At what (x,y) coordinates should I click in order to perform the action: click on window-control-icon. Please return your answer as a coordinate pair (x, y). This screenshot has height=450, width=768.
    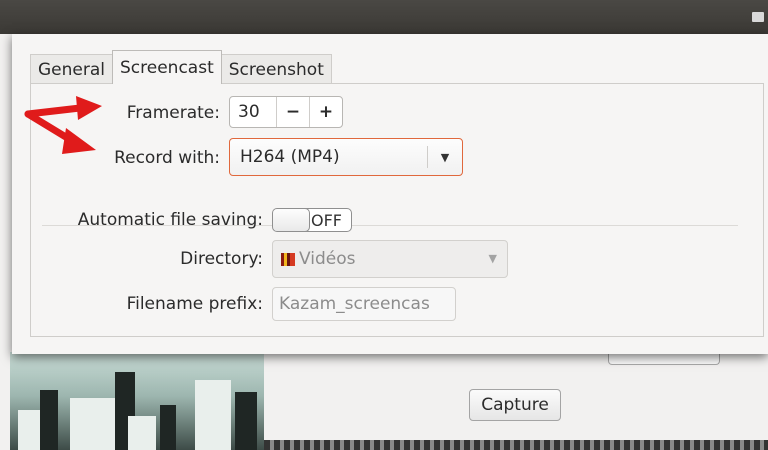
    Looking at the image, I should click on (758, 17).